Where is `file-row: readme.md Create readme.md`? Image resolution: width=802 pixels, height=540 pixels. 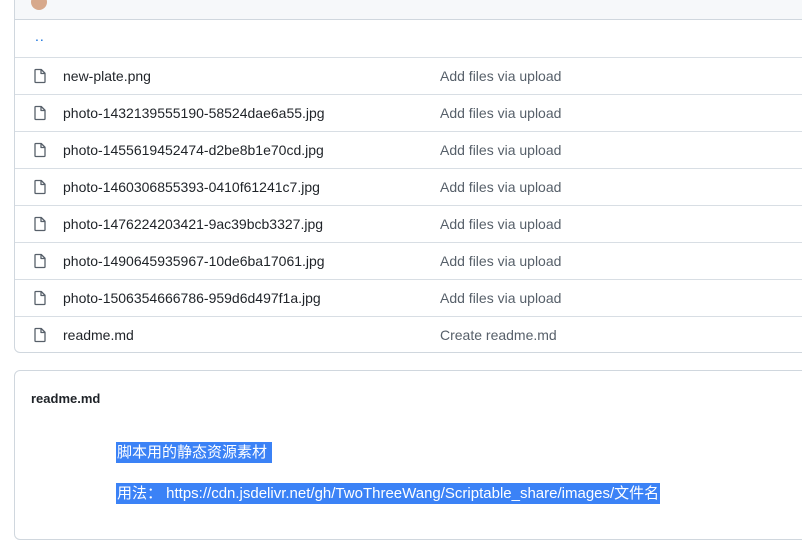 file-row: readme.md Create readme.md is located at coordinates (408, 334).